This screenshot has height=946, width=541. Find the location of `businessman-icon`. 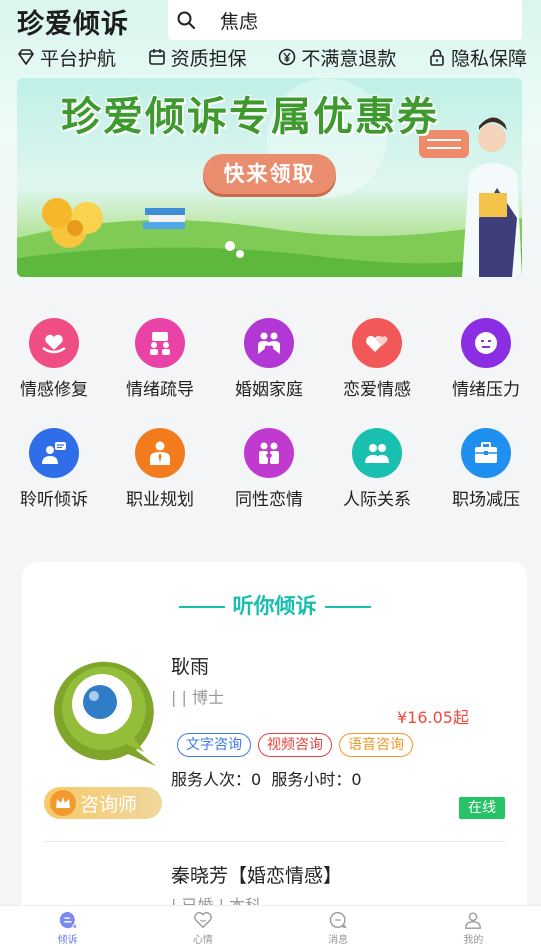

businessman-icon is located at coordinates (160, 453).